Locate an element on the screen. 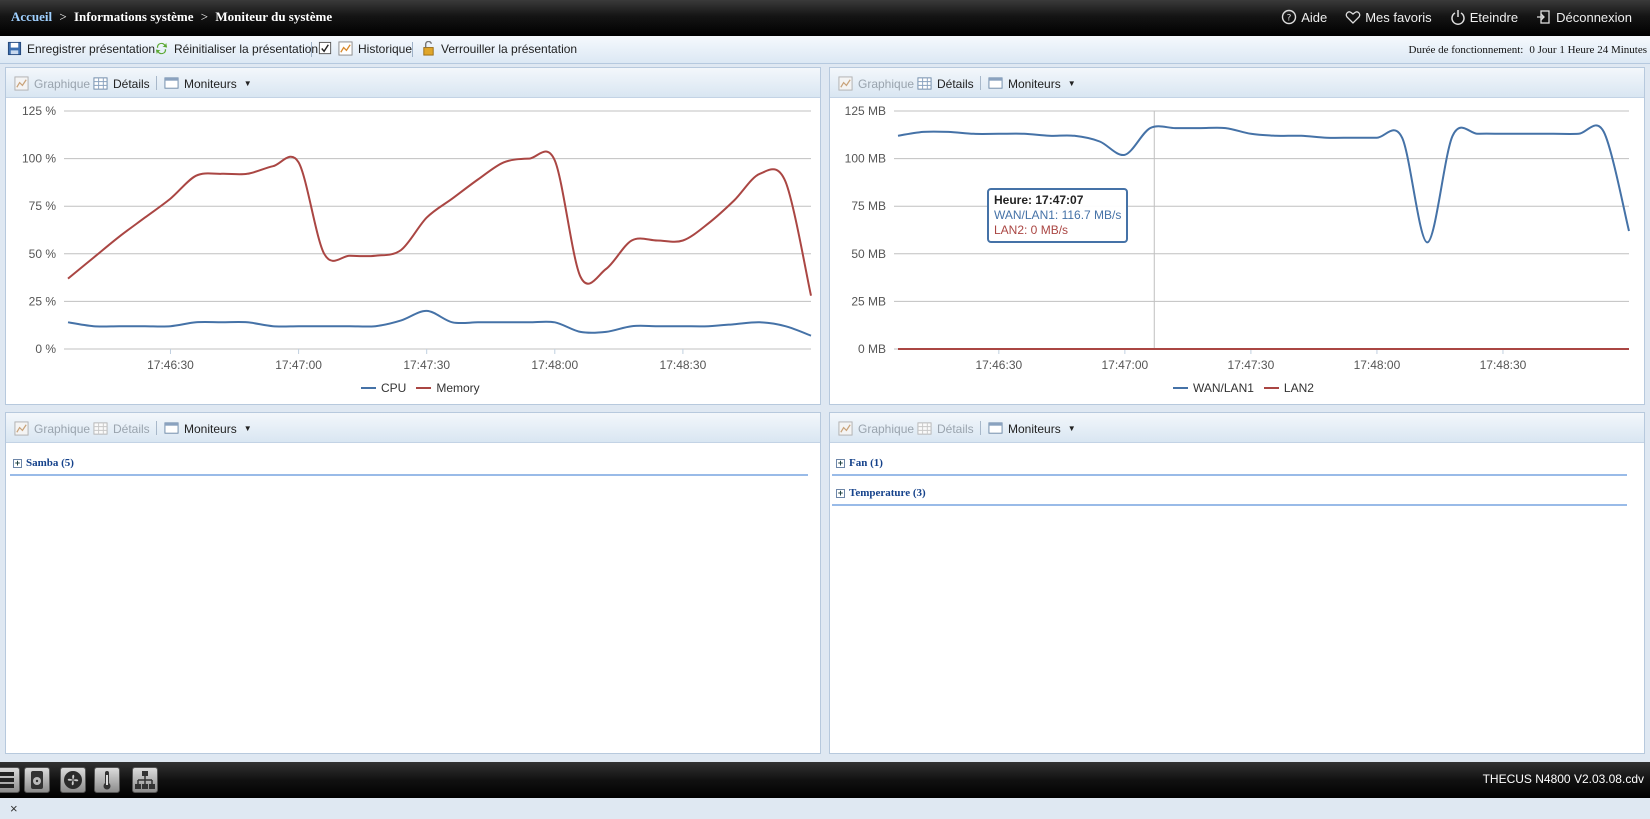  dock-temperature-button is located at coordinates (107, 780).